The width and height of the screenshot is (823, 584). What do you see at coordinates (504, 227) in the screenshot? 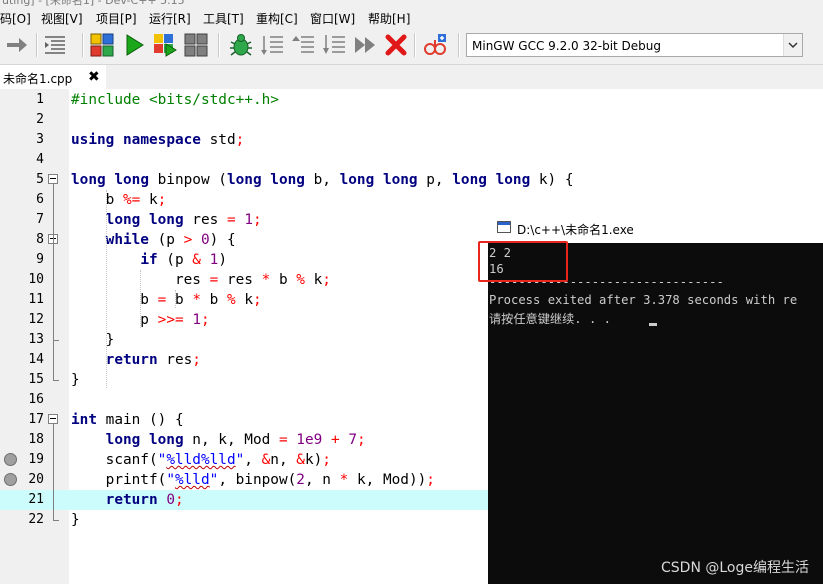
I see `console-window-icon` at bounding box center [504, 227].